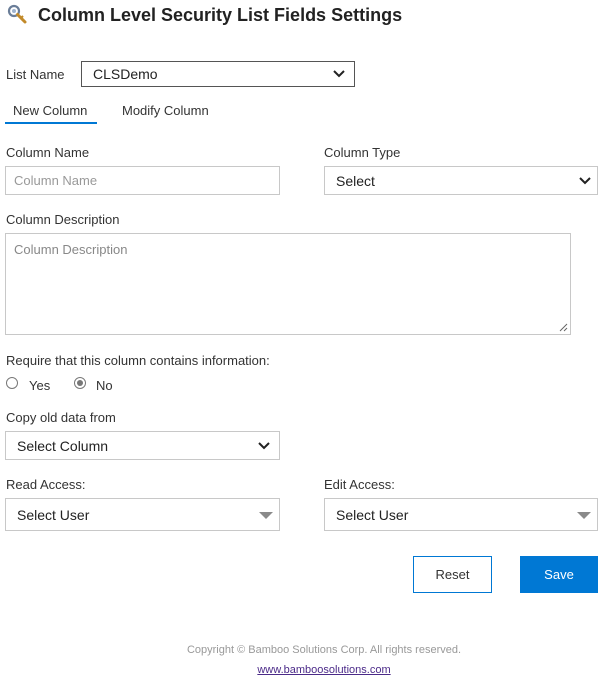  I want to click on list-name-value: CLSDemo, so click(125, 74).